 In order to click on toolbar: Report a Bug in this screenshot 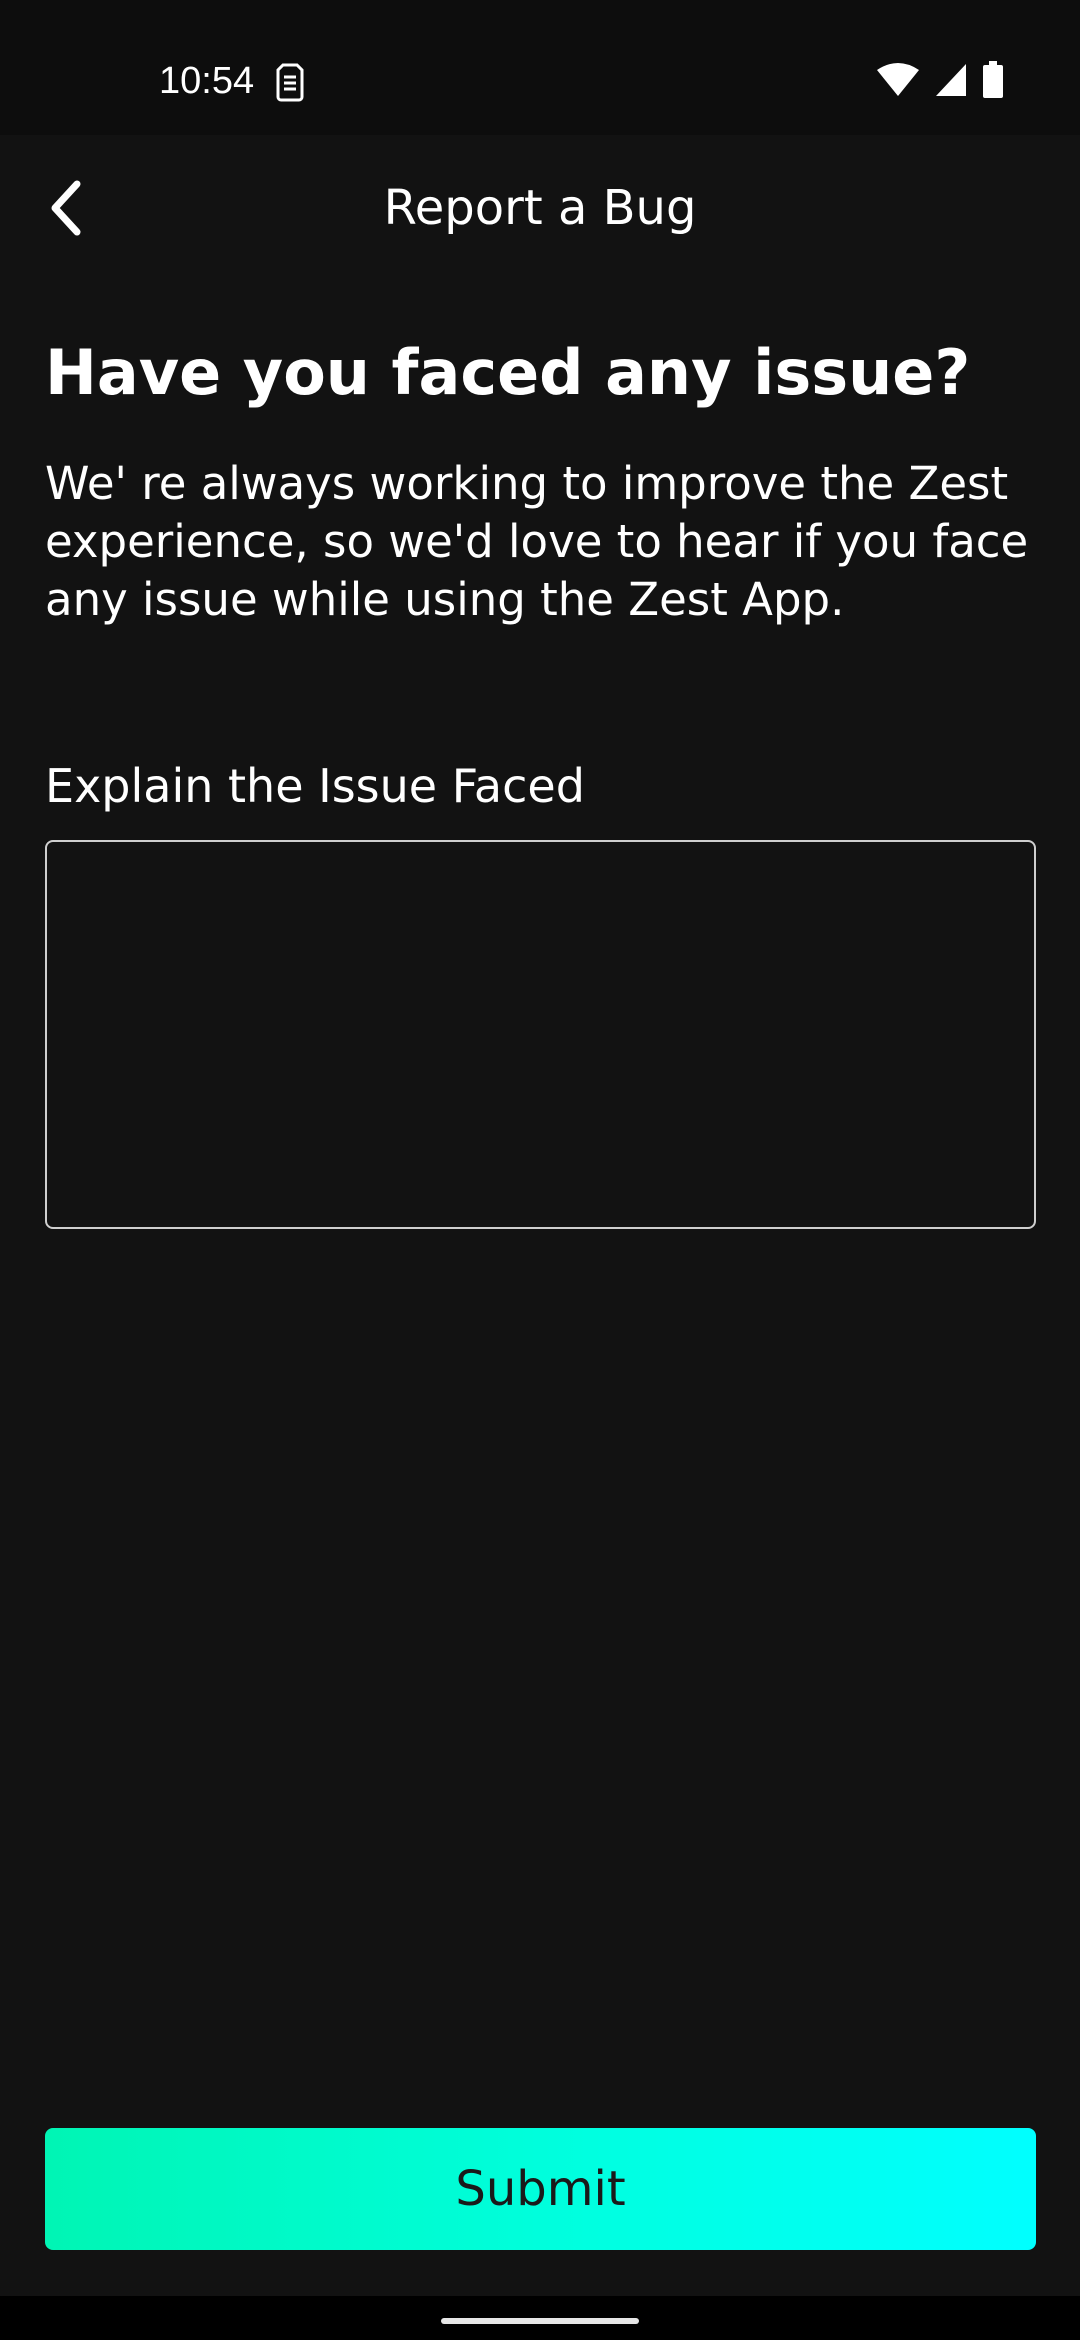, I will do `click(540, 215)`.